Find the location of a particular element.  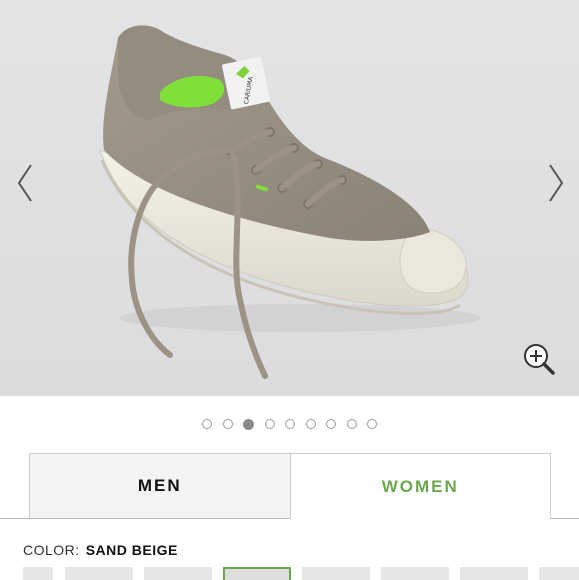

tab-women: WOMEN is located at coordinates (420, 486).